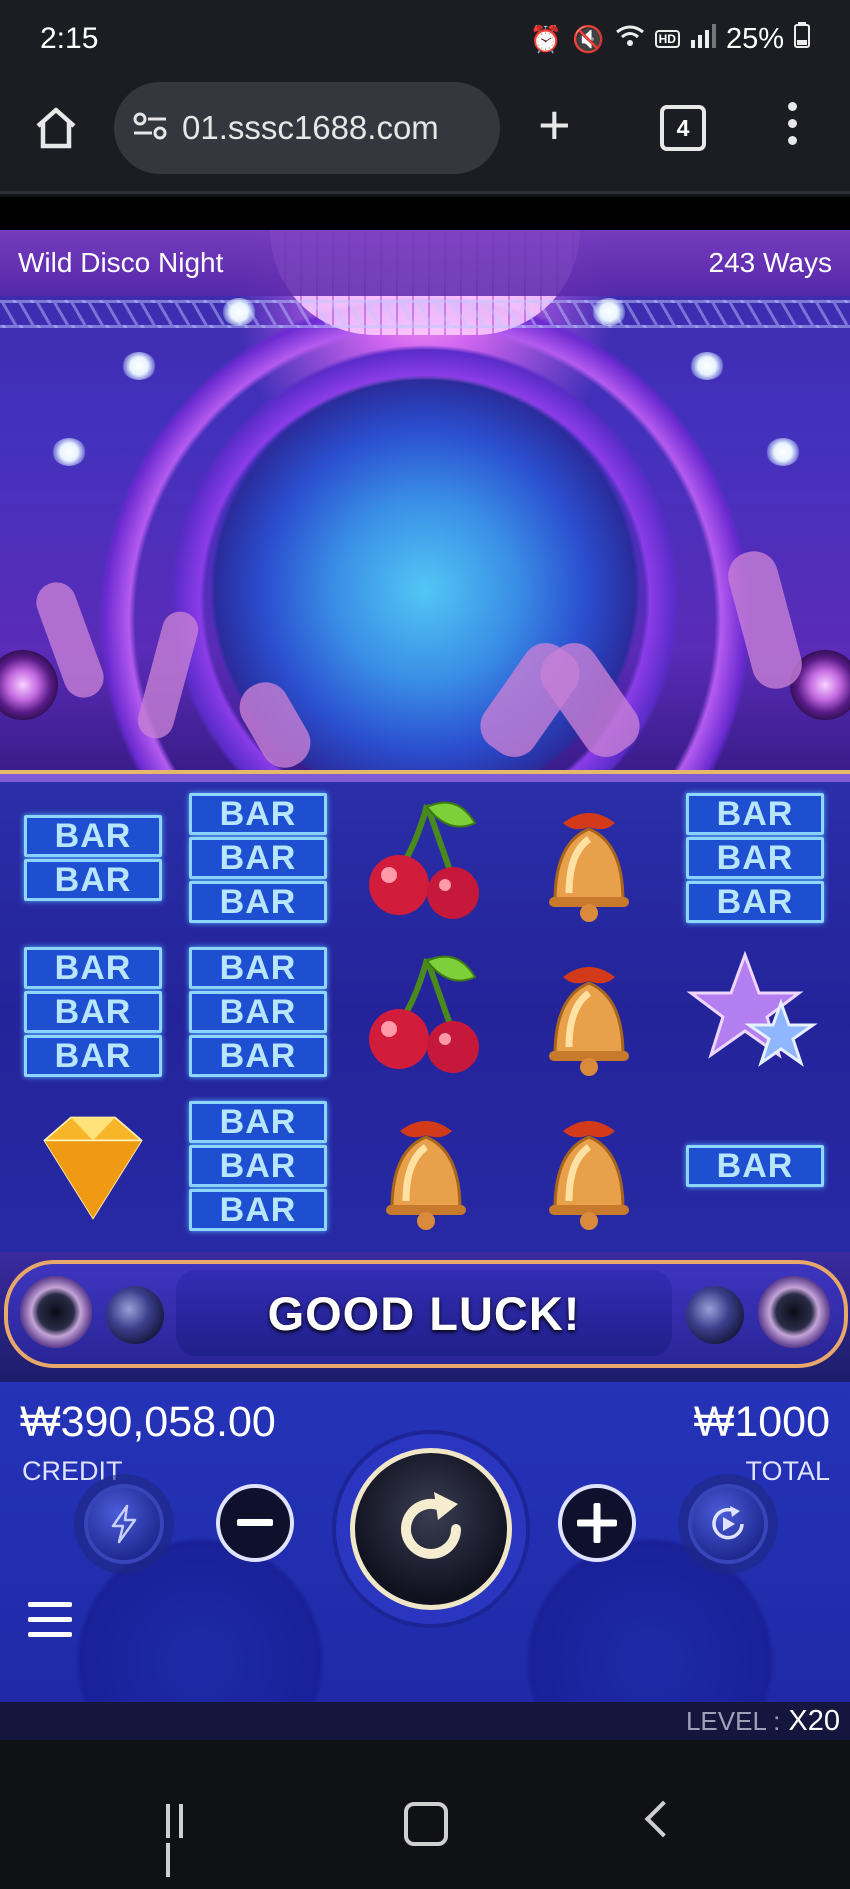 This screenshot has height=1889, width=850. I want to click on game-title: Wild Disco Night, so click(121, 262).